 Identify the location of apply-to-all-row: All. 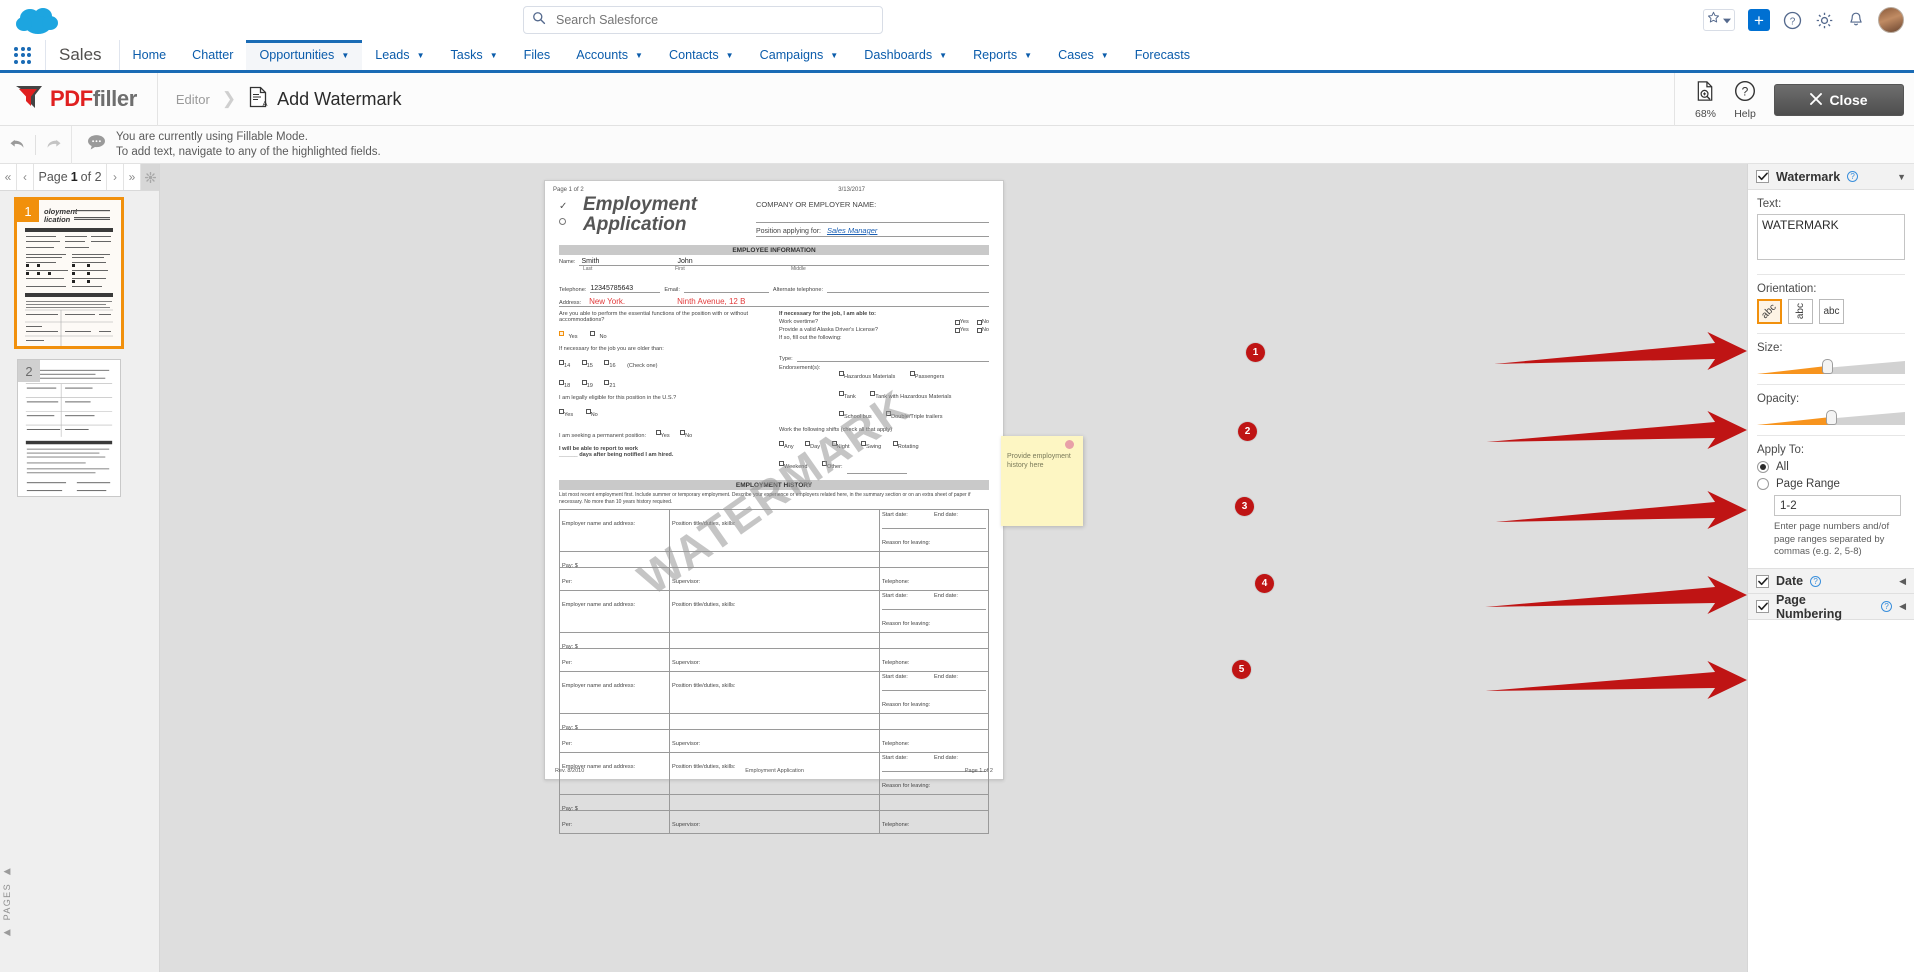
(1831, 467).